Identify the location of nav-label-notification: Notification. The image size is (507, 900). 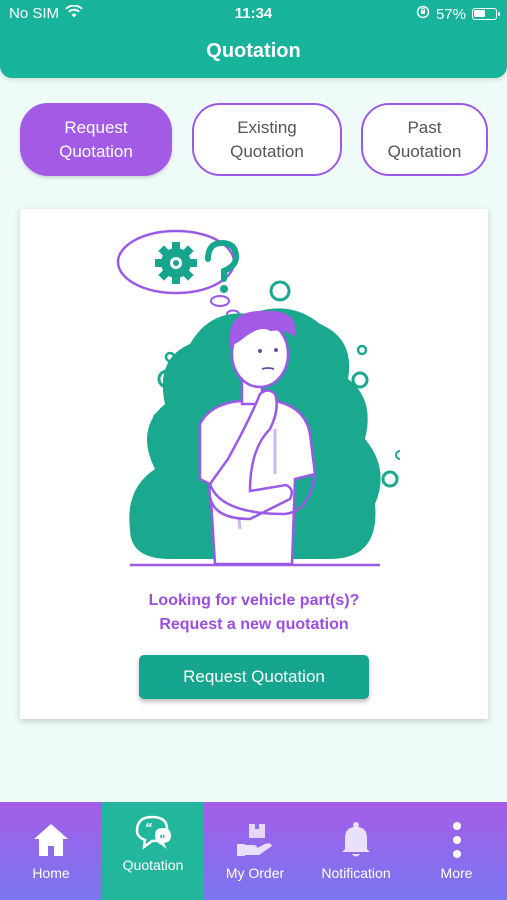
(356, 873).